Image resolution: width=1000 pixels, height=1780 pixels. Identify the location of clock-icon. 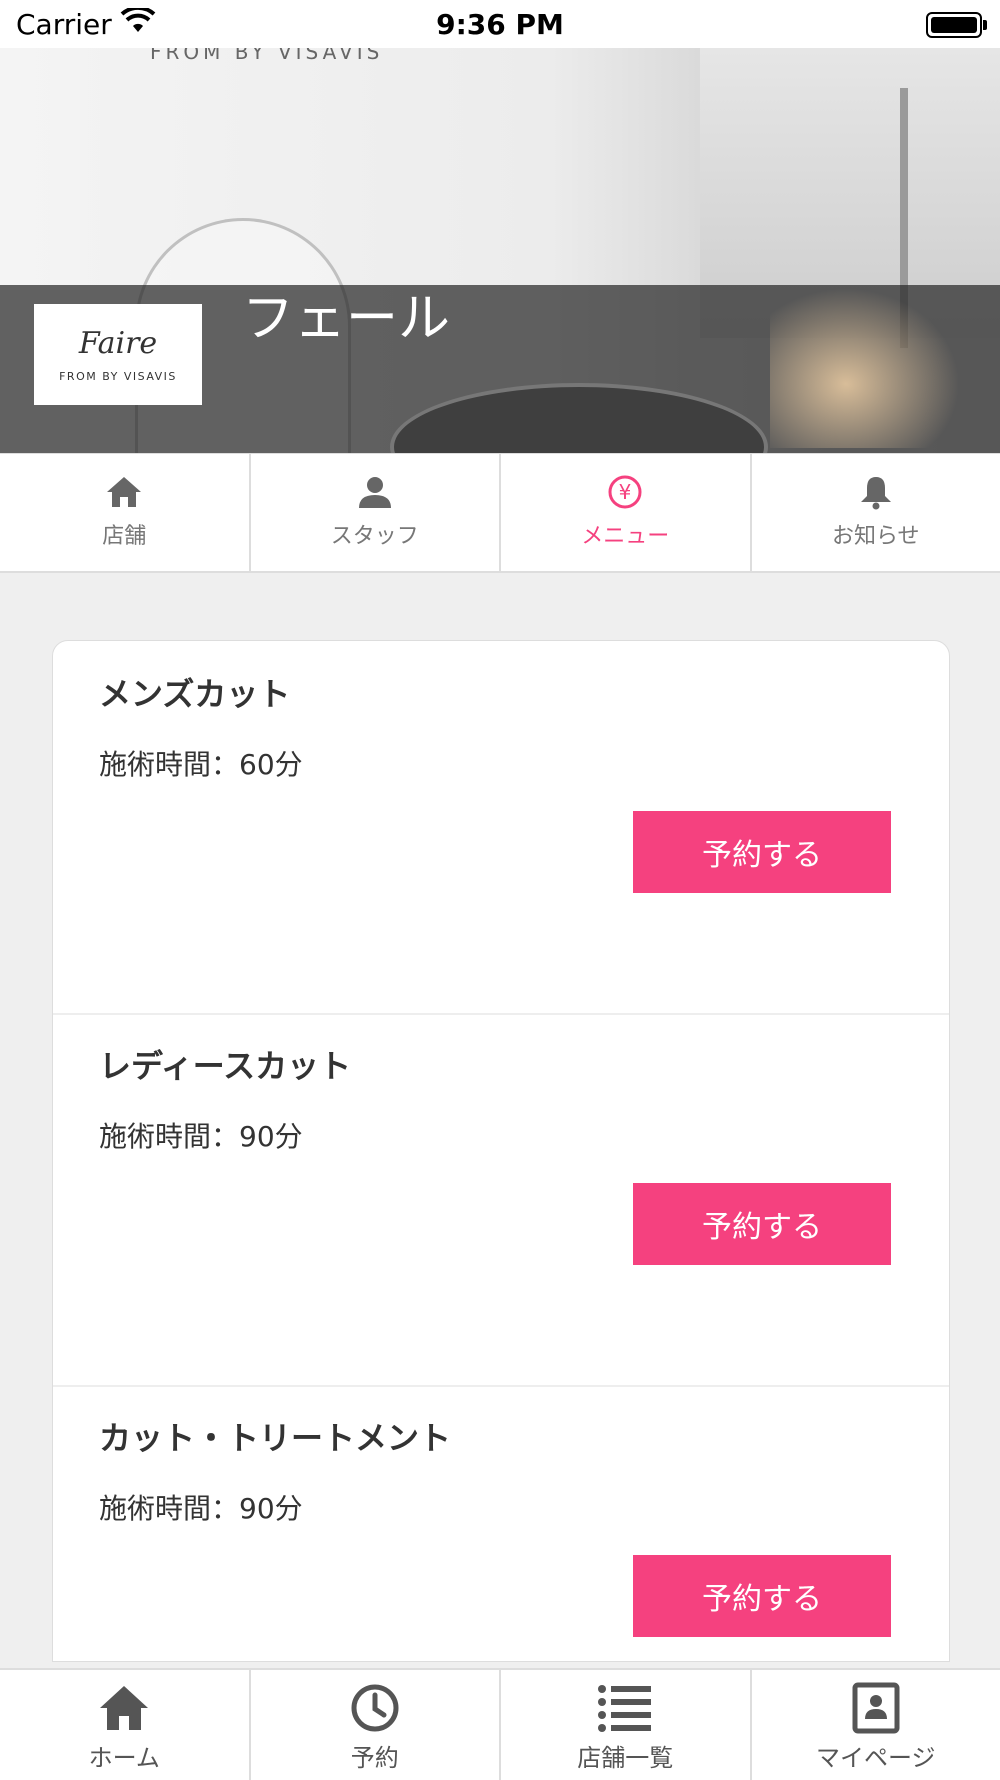
(375, 1710).